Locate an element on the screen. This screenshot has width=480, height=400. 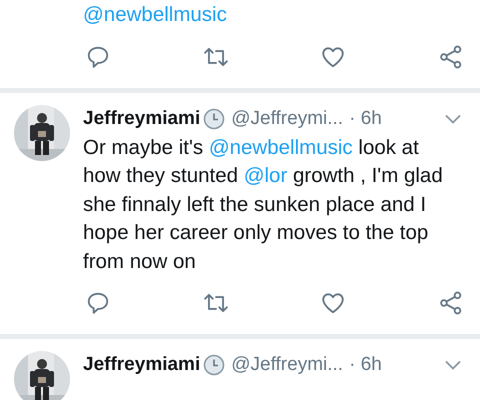
mention-link: @lor is located at coordinates (266, 175).